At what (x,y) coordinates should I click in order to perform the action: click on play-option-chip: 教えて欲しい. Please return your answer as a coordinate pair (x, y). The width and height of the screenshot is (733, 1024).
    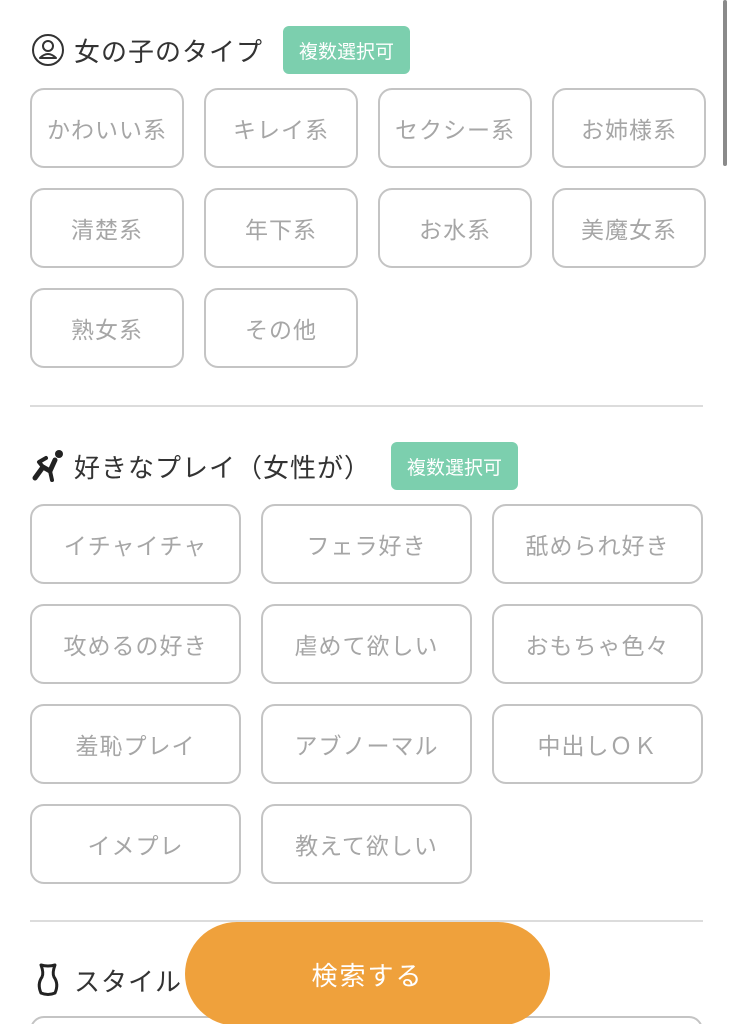
    Looking at the image, I should click on (366, 844).